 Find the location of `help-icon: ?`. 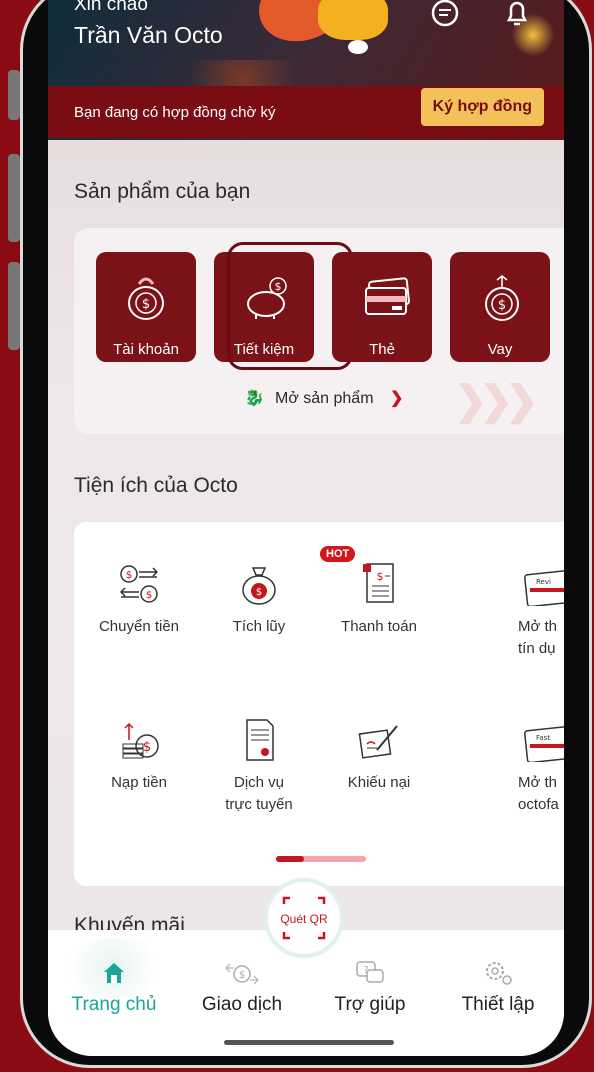

help-icon: ? is located at coordinates (370, 972).